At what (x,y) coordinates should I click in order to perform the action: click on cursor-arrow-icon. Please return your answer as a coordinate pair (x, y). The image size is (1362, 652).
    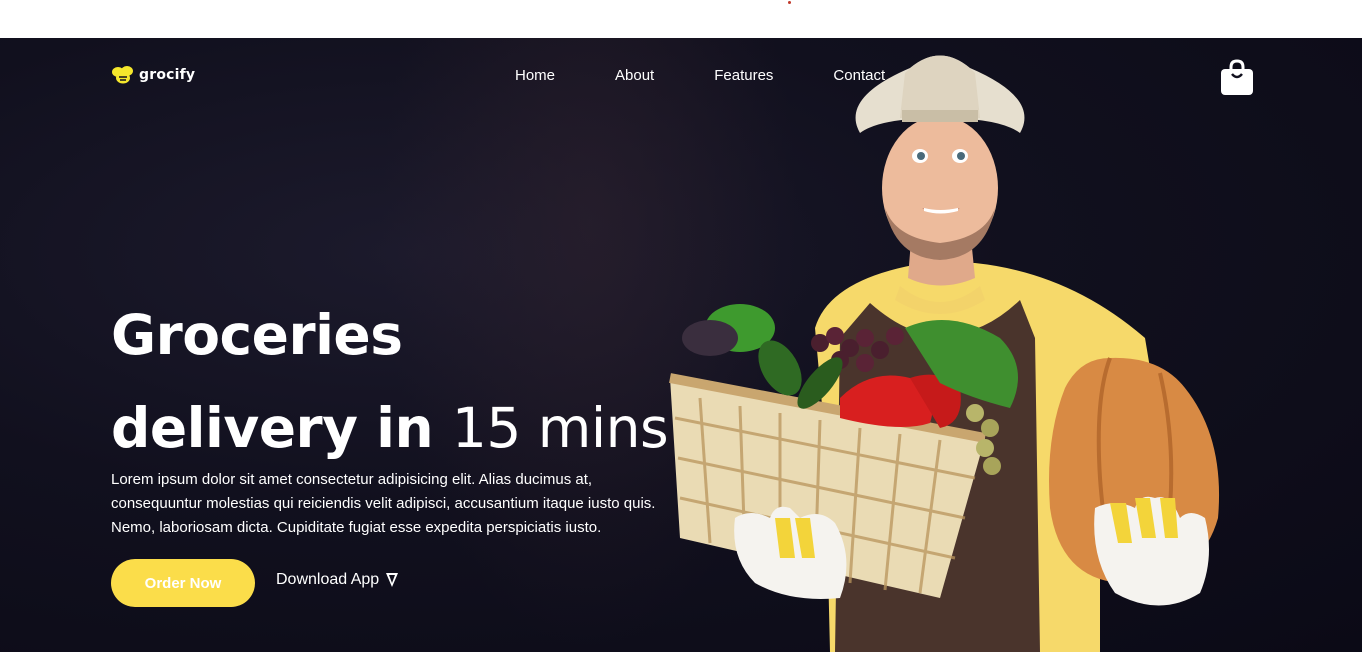
    Looking at the image, I should click on (392, 580).